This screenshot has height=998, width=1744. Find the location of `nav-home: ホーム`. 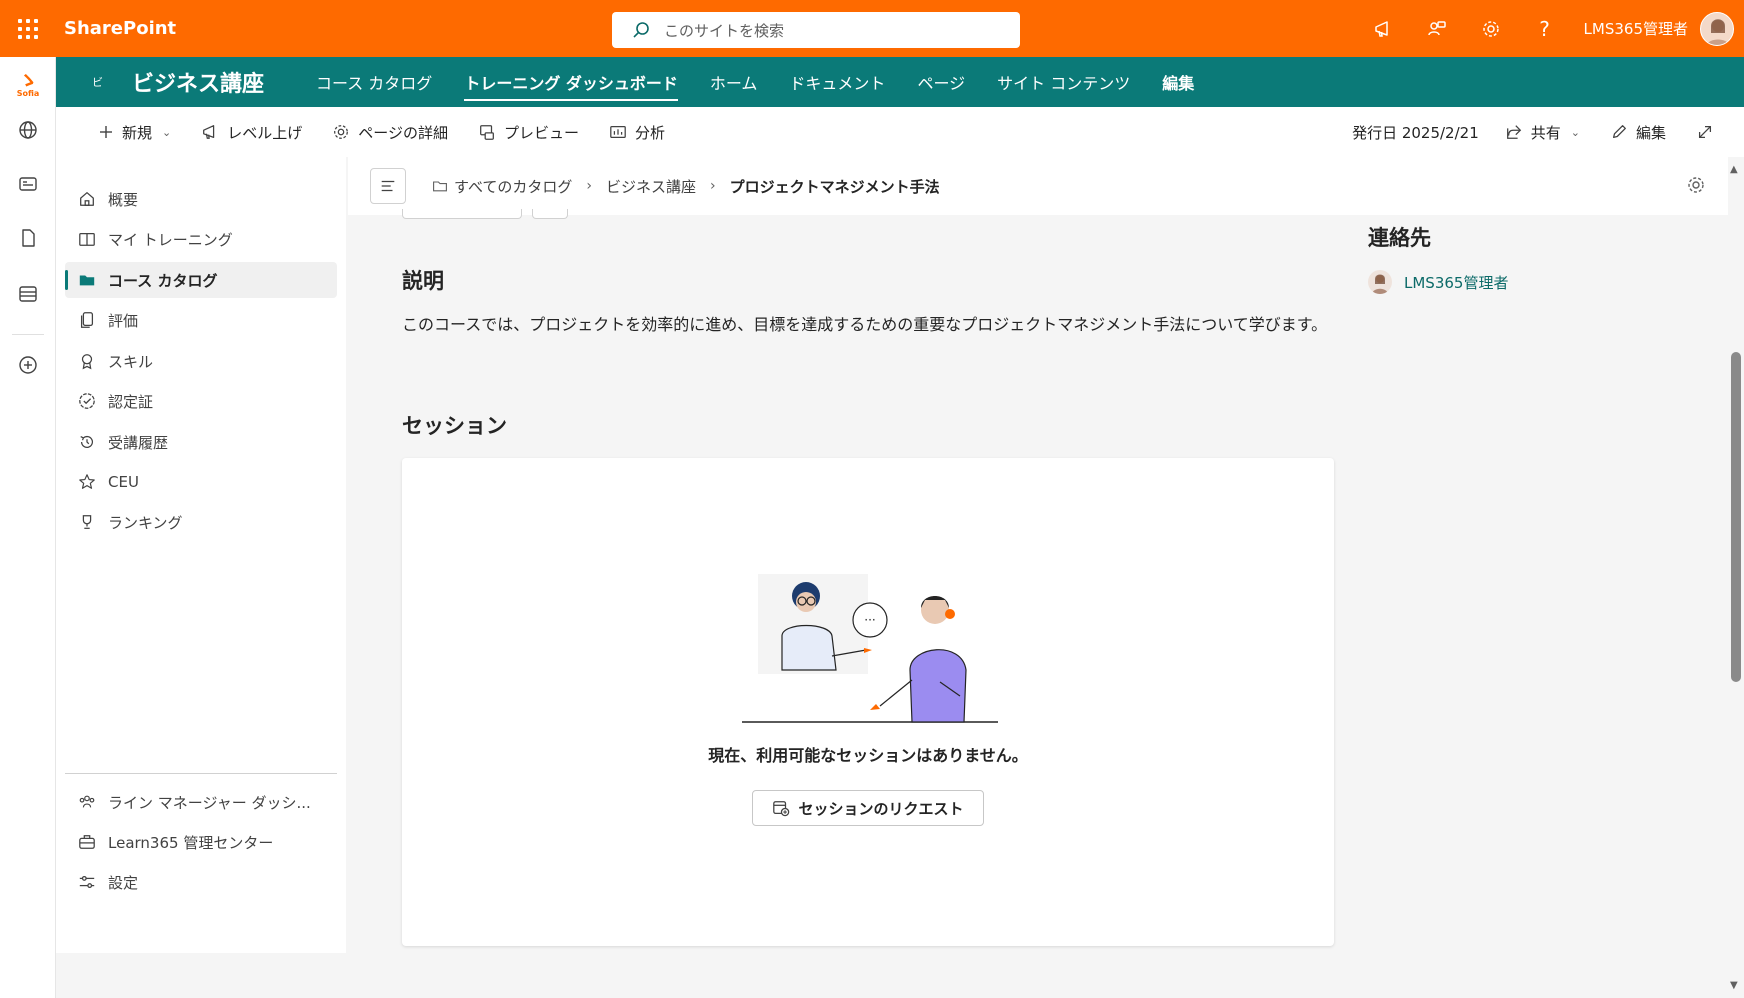

nav-home: ホーム is located at coordinates (734, 82).